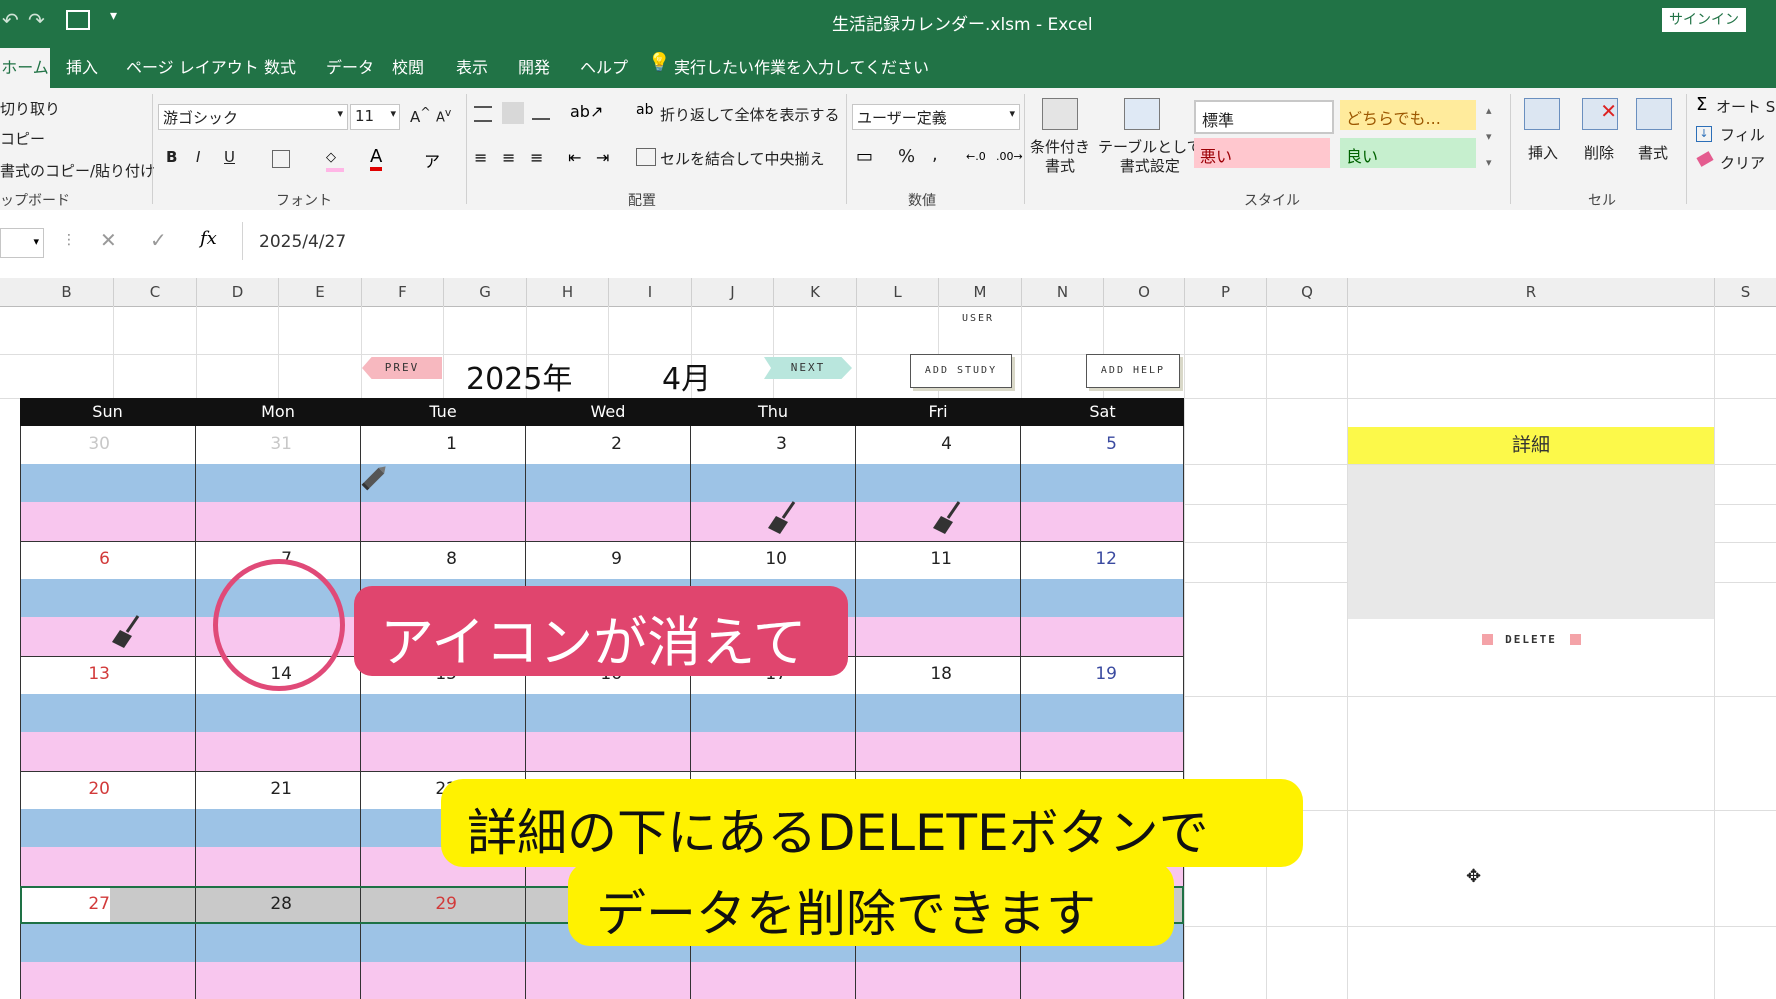  Describe the element at coordinates (403, 292) in the screenshot. I see `column-header: F` at that location.